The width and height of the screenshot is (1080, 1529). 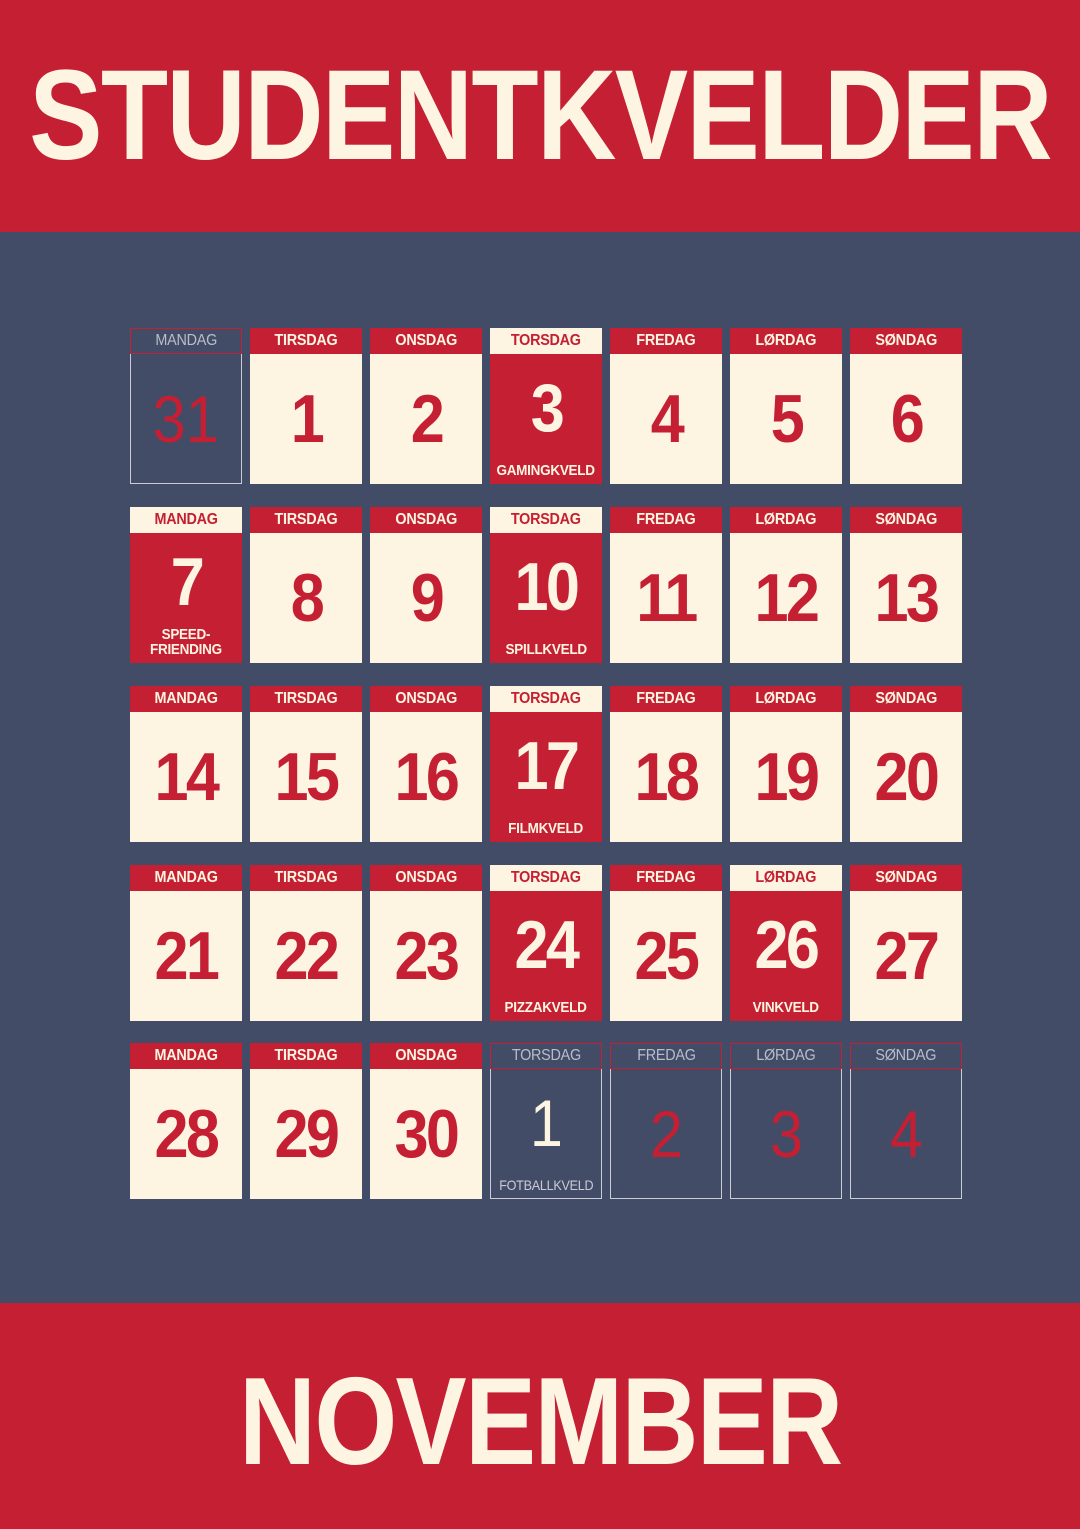 I want to click on calendar-day: TORSDAG 10 SPILLKVELD, so click(x=546, y=585).